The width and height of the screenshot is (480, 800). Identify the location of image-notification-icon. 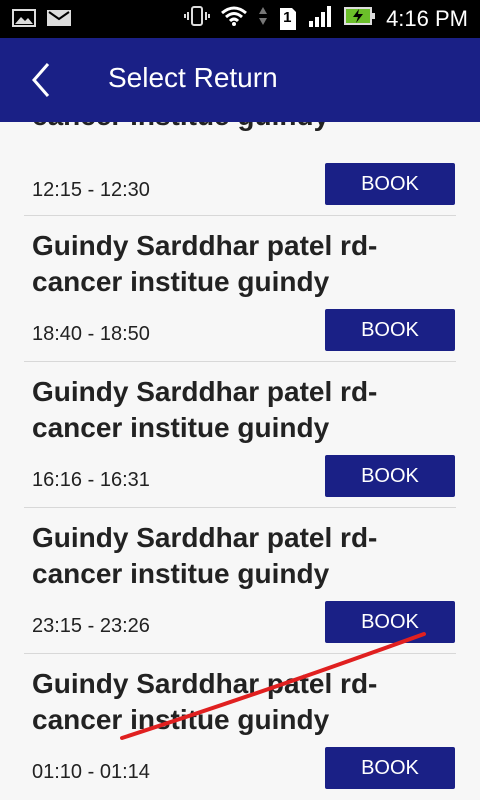
(24, 20).